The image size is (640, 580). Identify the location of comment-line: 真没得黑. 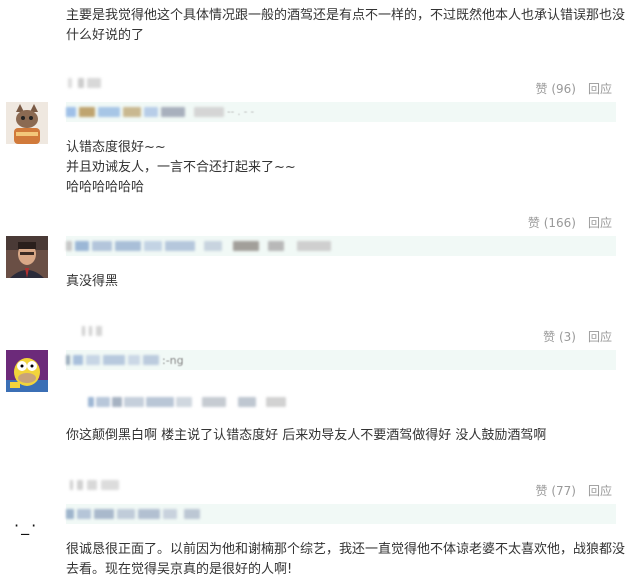
(92, 281).